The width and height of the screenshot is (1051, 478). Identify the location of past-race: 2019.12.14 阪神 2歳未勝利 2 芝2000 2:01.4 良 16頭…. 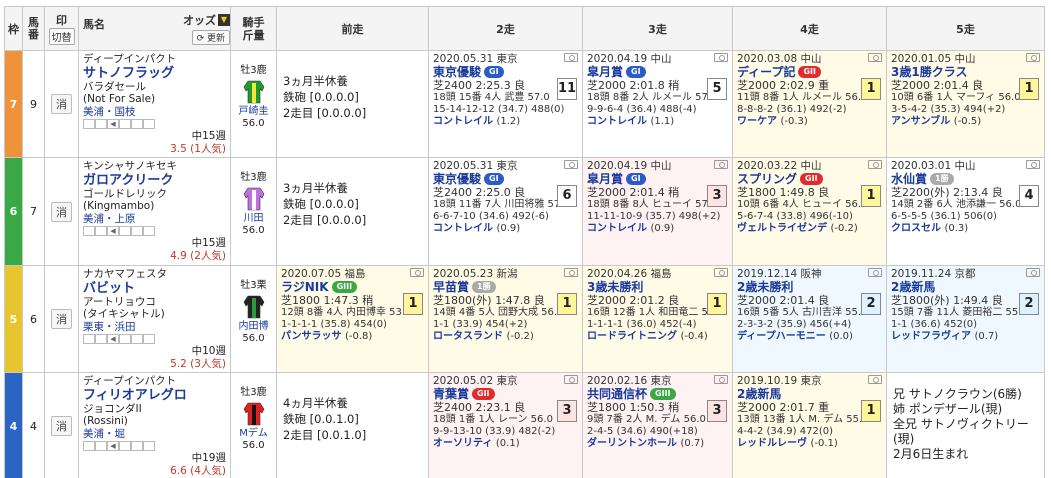
(809, 319).